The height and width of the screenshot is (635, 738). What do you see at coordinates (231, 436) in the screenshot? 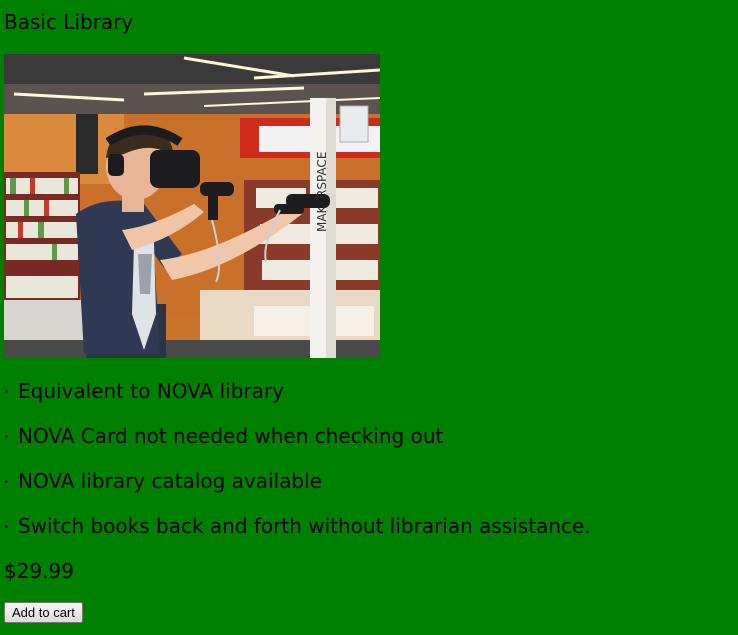
I see `feature-text: NOVA Card not needed when checking out` at bounding box center [231, 436].